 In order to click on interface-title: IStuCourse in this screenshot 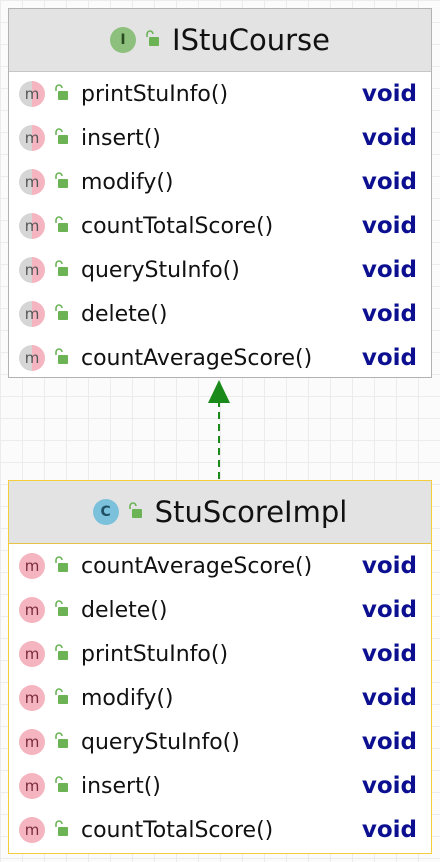, I will do `click(251, 40)`.